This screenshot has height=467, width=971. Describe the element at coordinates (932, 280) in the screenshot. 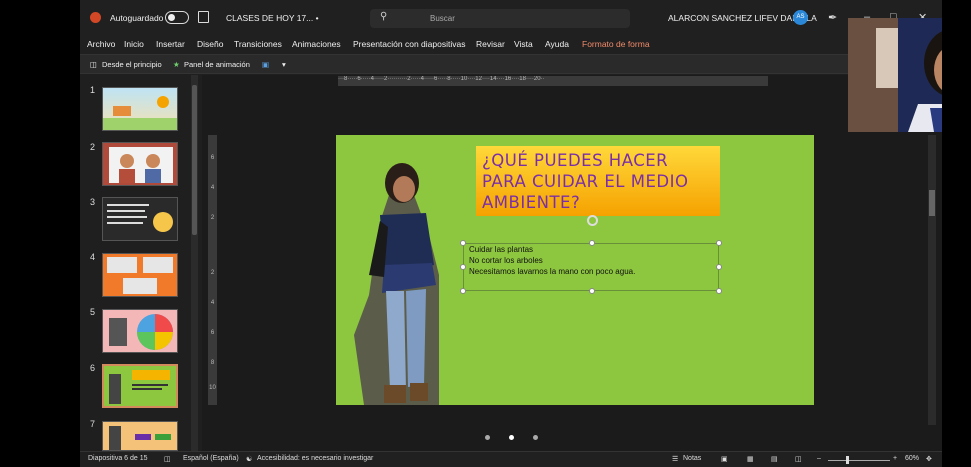

I see `slide-scrollbar` at that location.